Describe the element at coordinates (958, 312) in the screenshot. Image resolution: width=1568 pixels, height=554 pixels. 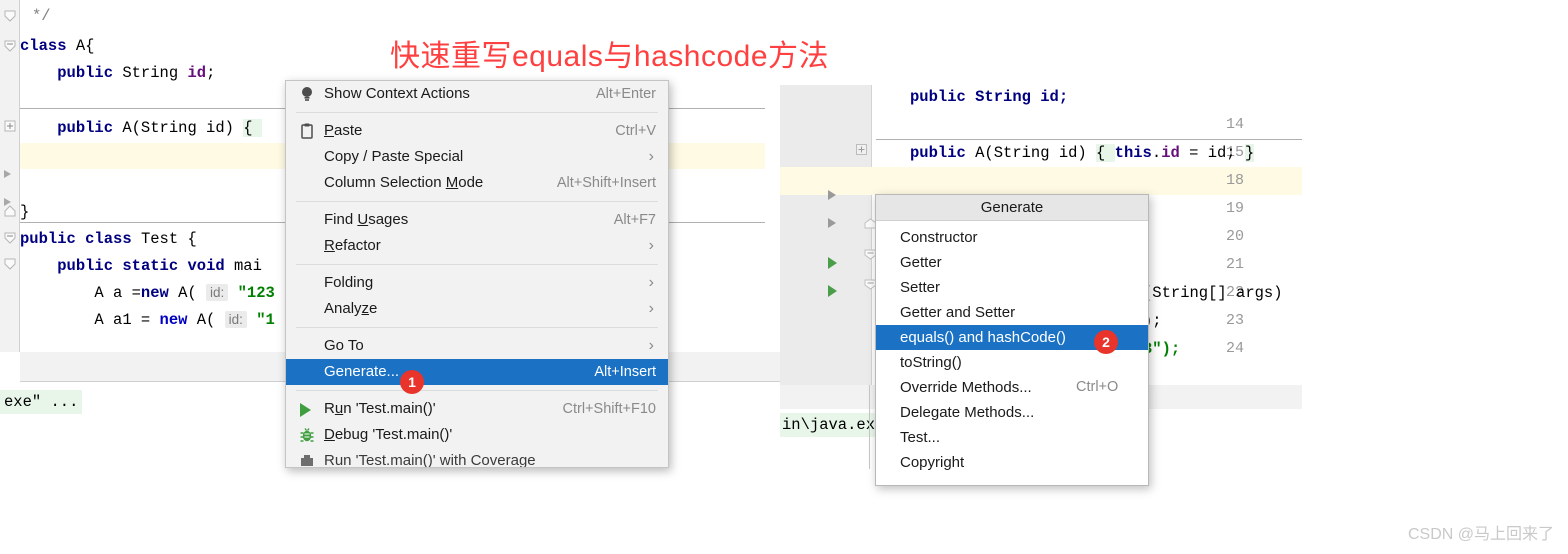
I see `generate-item-label: Getter and Setter` at that location.